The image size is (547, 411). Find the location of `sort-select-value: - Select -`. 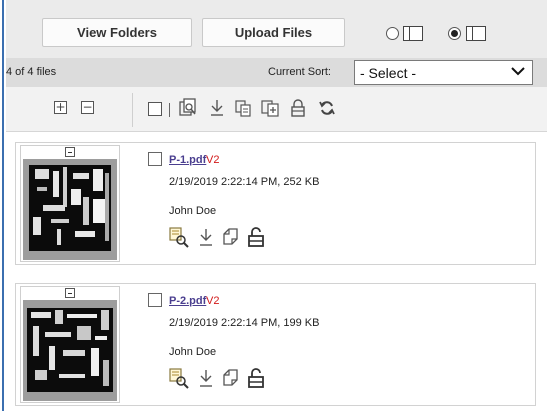

sort-select-value: - Select - is located at coordinates (388, 72).